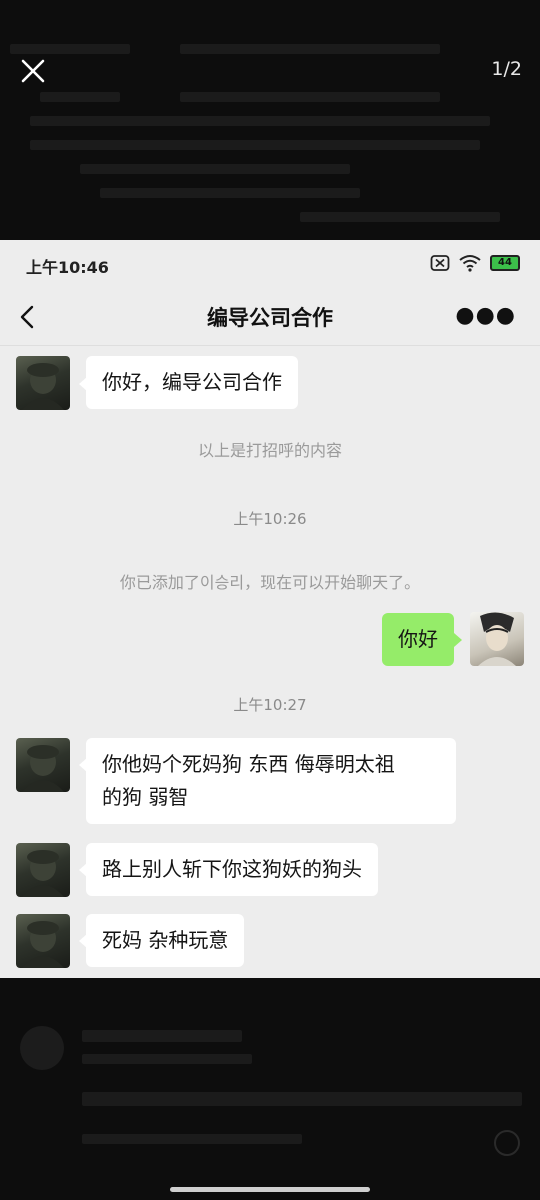 The image size is (540, 1200). What do you see at coordinates (165, 940) in the screenshot?
I see `message-bubble: 死妈 杂种玩意` at bounding box center [165, 940].